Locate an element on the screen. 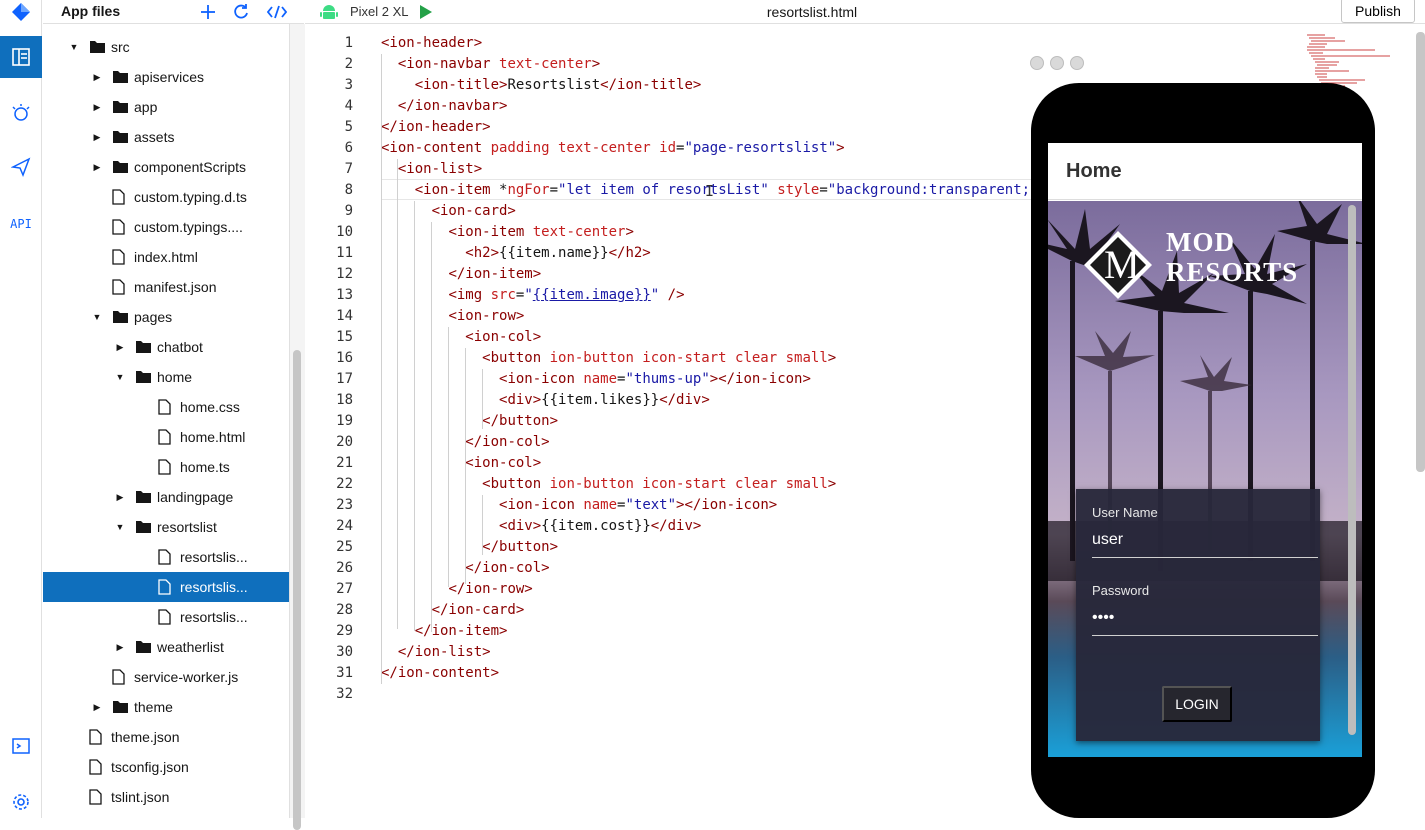  code-line: <ion-card> is located at coordinates (448, 211).